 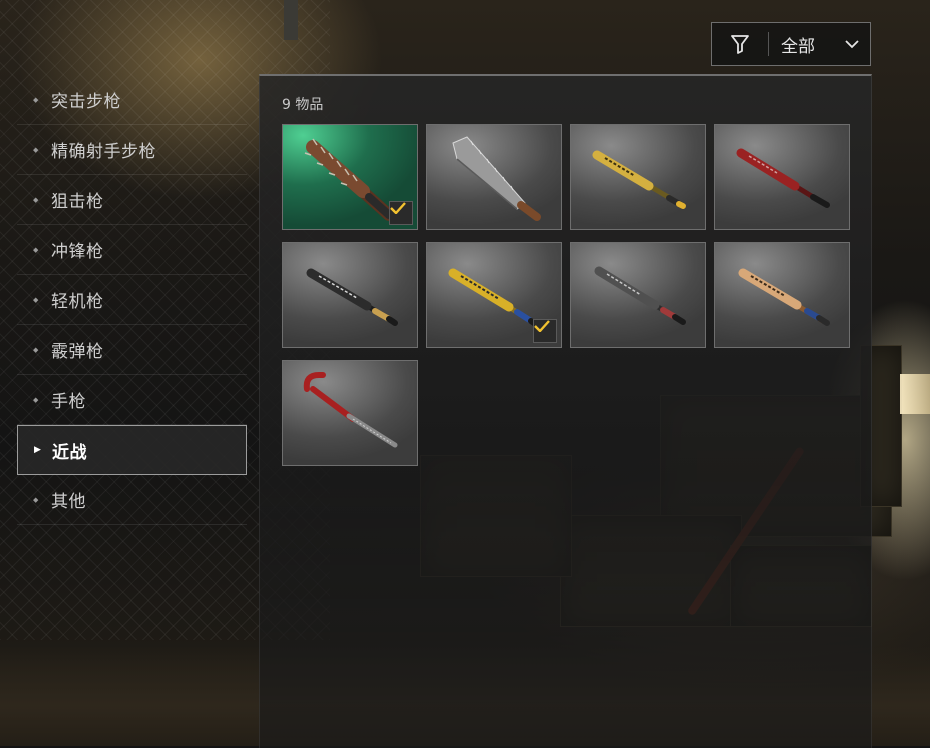 I want to click on category-dmr: ◆ 精确射手步枪, so click(x=132, y=150).